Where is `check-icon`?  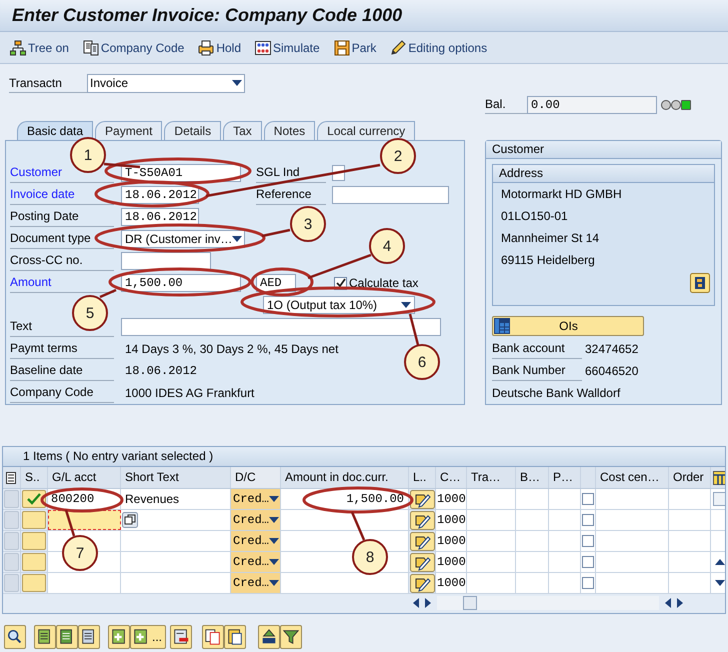
check-icon is located at coordinates (341, 283).